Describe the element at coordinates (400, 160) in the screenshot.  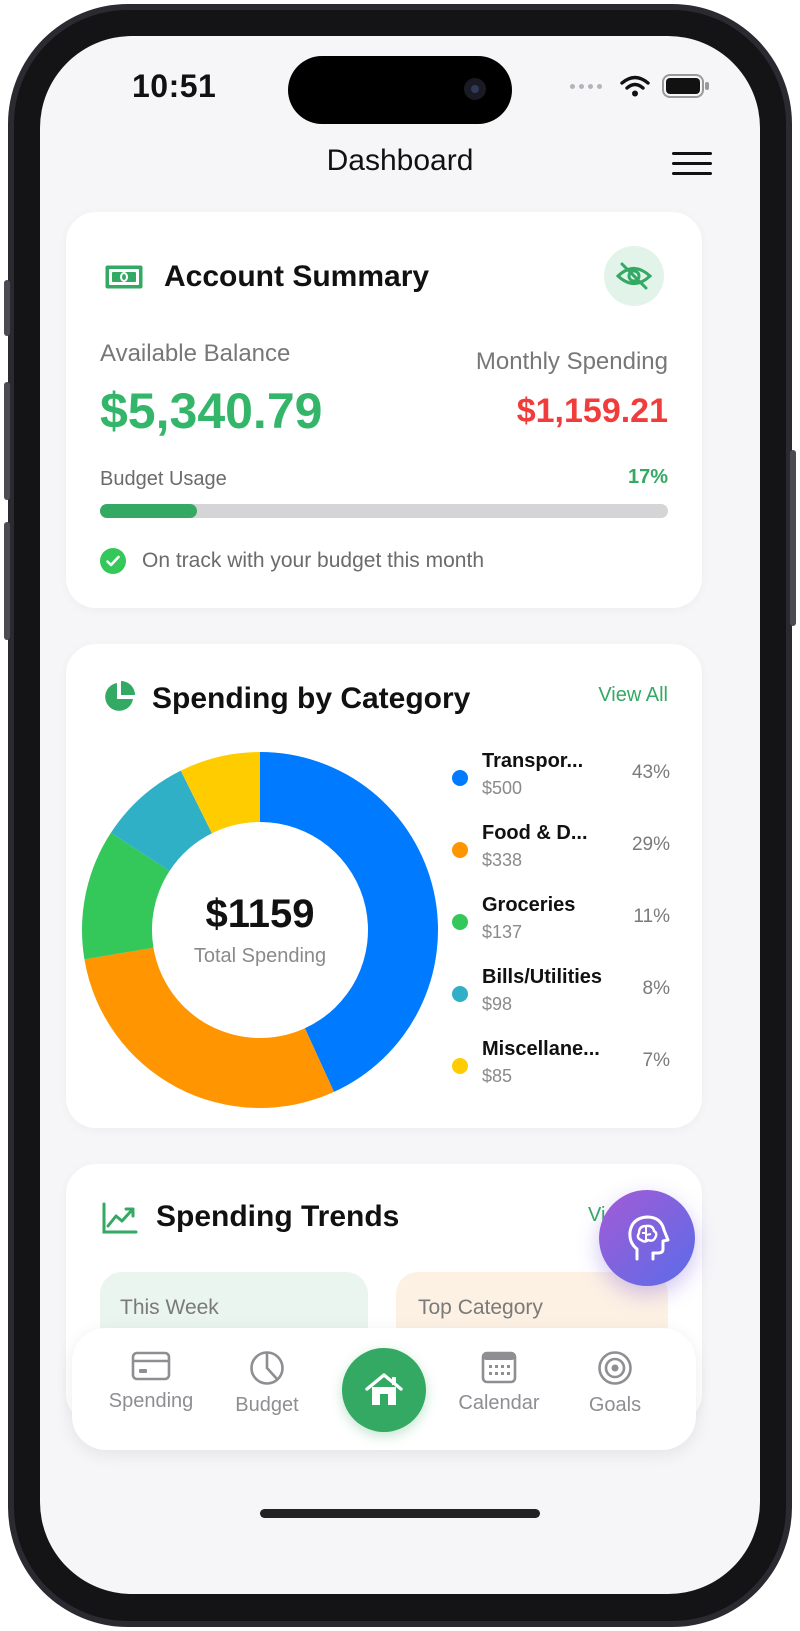
I see `page-title: Dashboard` at that location.